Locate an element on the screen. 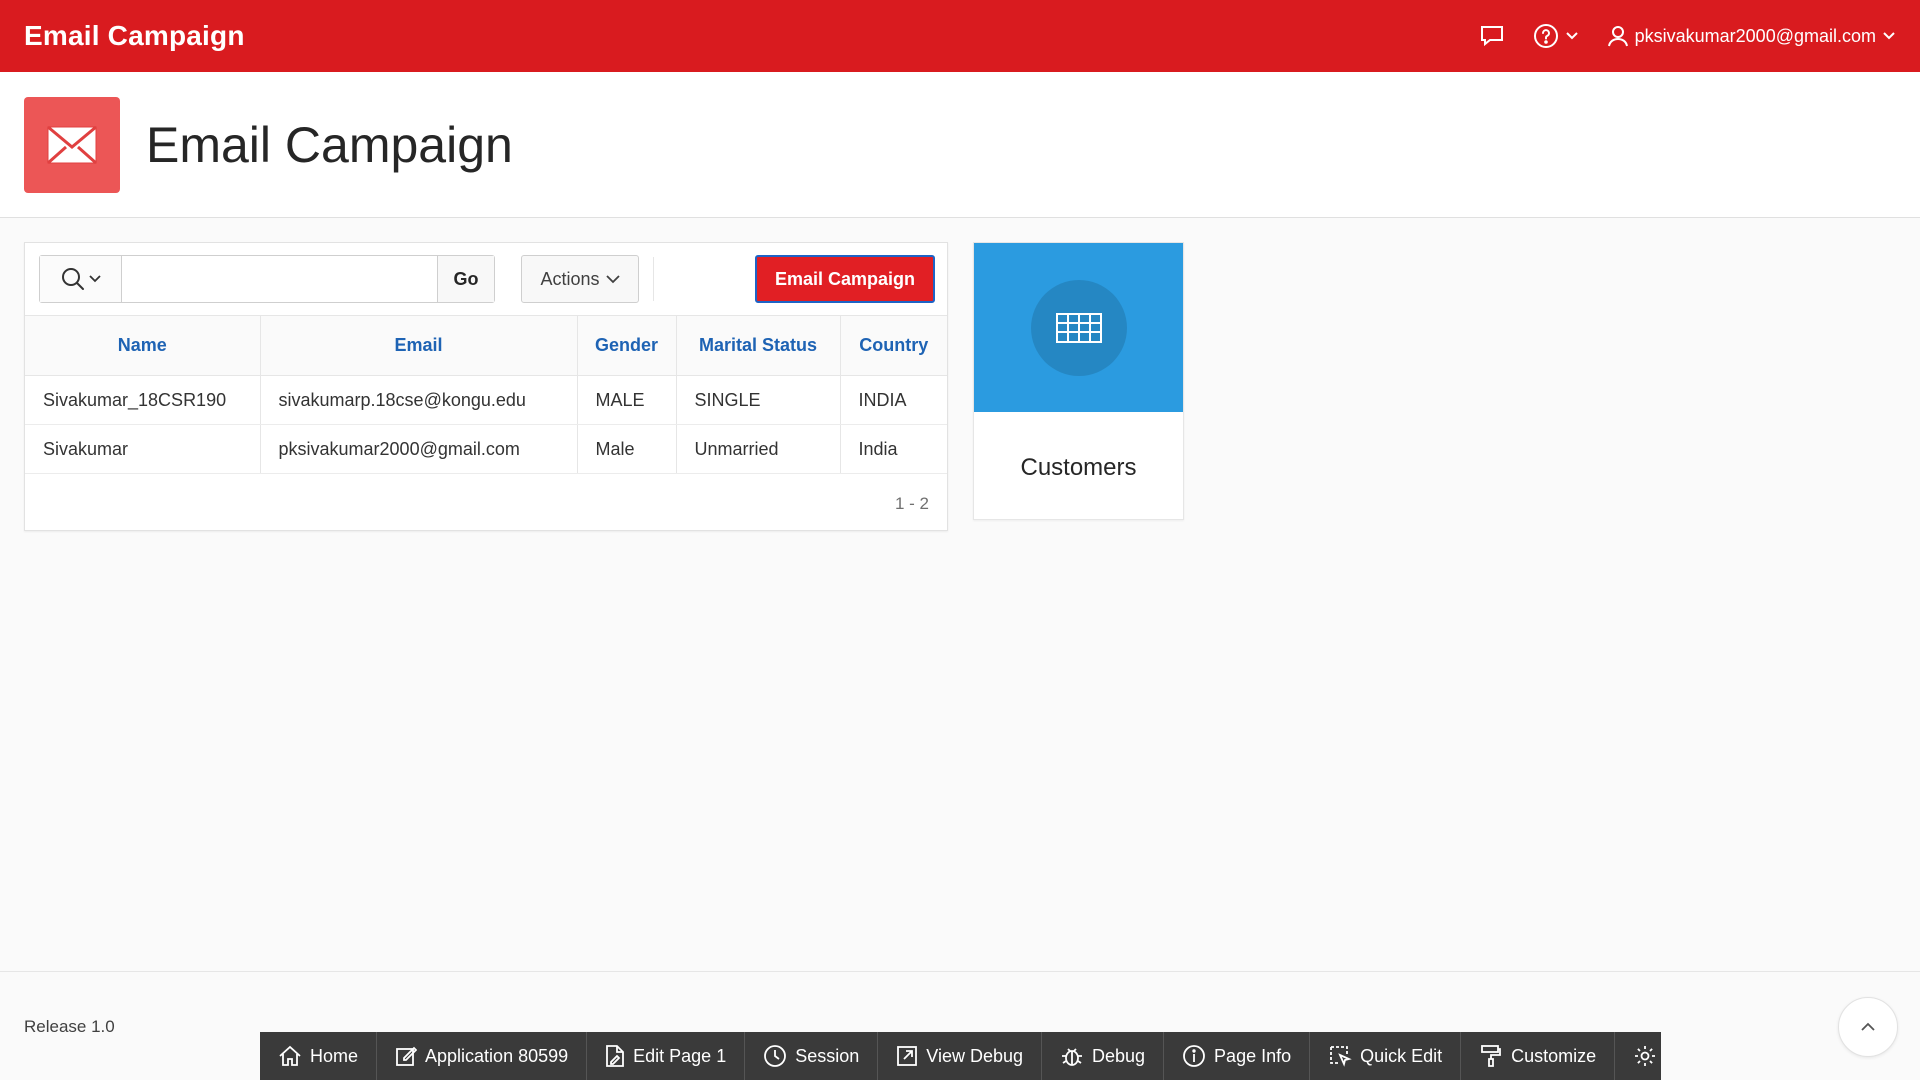 This screenshot has width=1920, height=1080. dev-item-label: Quick Edit is located at coordinates (1401, 1055).